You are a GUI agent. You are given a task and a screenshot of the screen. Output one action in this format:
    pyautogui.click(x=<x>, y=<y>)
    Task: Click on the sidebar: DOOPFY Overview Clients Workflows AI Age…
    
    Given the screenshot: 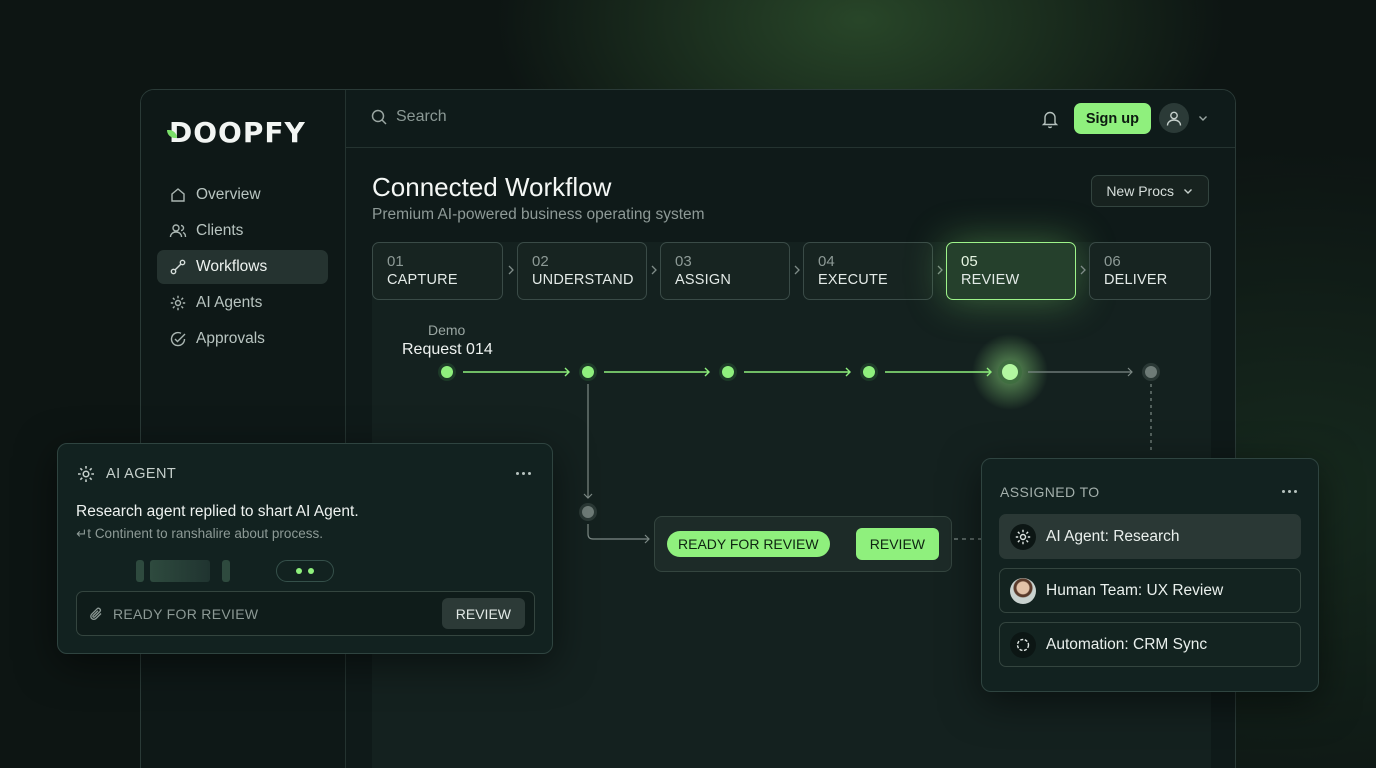 What is the action you would take?
    pyautogui.click(x=243, y=429)
    